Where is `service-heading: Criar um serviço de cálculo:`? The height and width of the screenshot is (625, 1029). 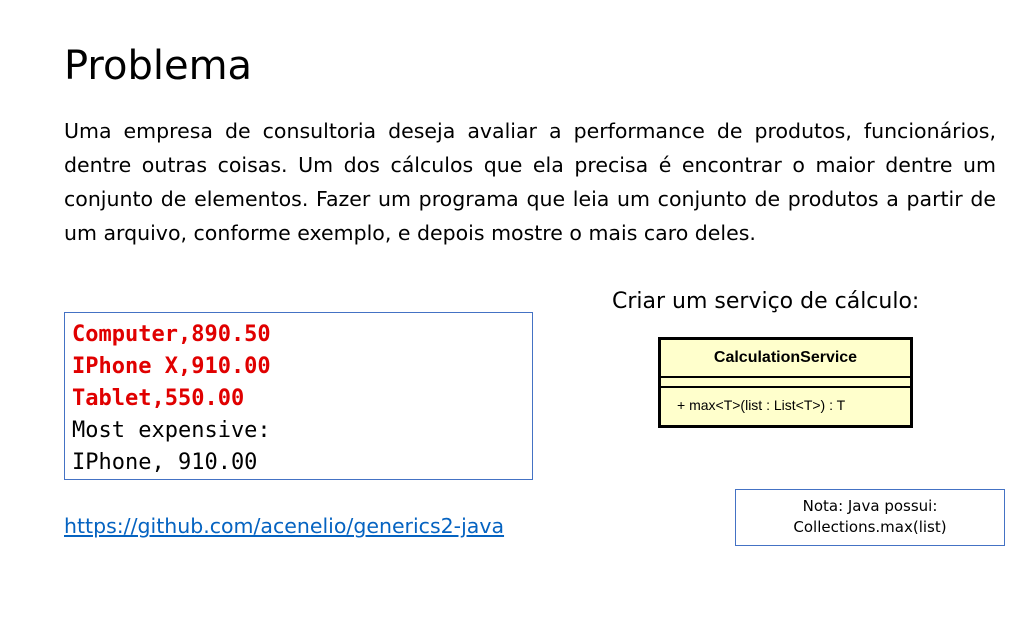
service-heading: Criar um serviço de cálculo: is located at coordinates (766, 301).